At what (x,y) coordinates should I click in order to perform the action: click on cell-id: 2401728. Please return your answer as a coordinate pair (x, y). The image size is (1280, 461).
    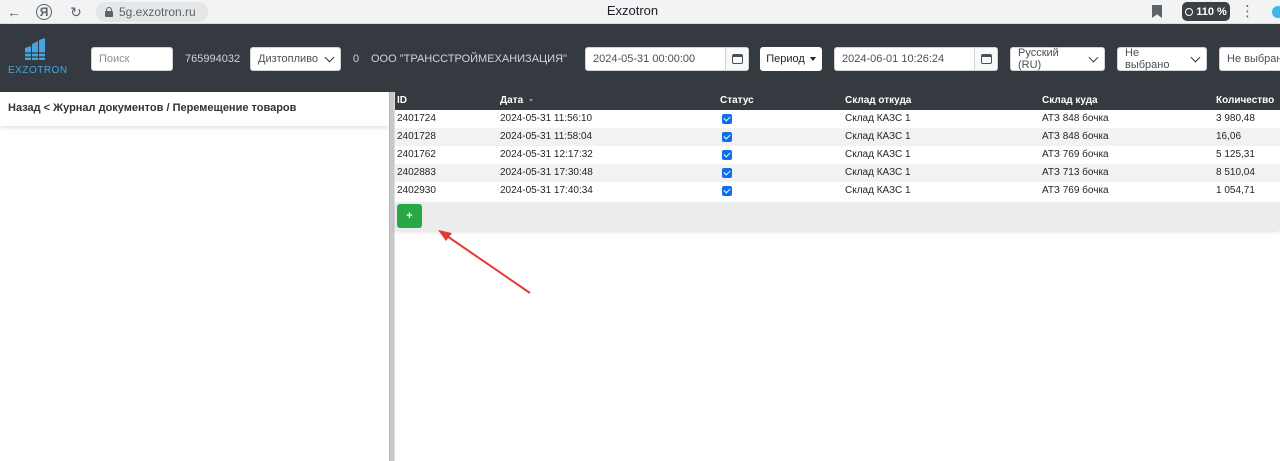
    Looking at the image, I should click on (416, 136).